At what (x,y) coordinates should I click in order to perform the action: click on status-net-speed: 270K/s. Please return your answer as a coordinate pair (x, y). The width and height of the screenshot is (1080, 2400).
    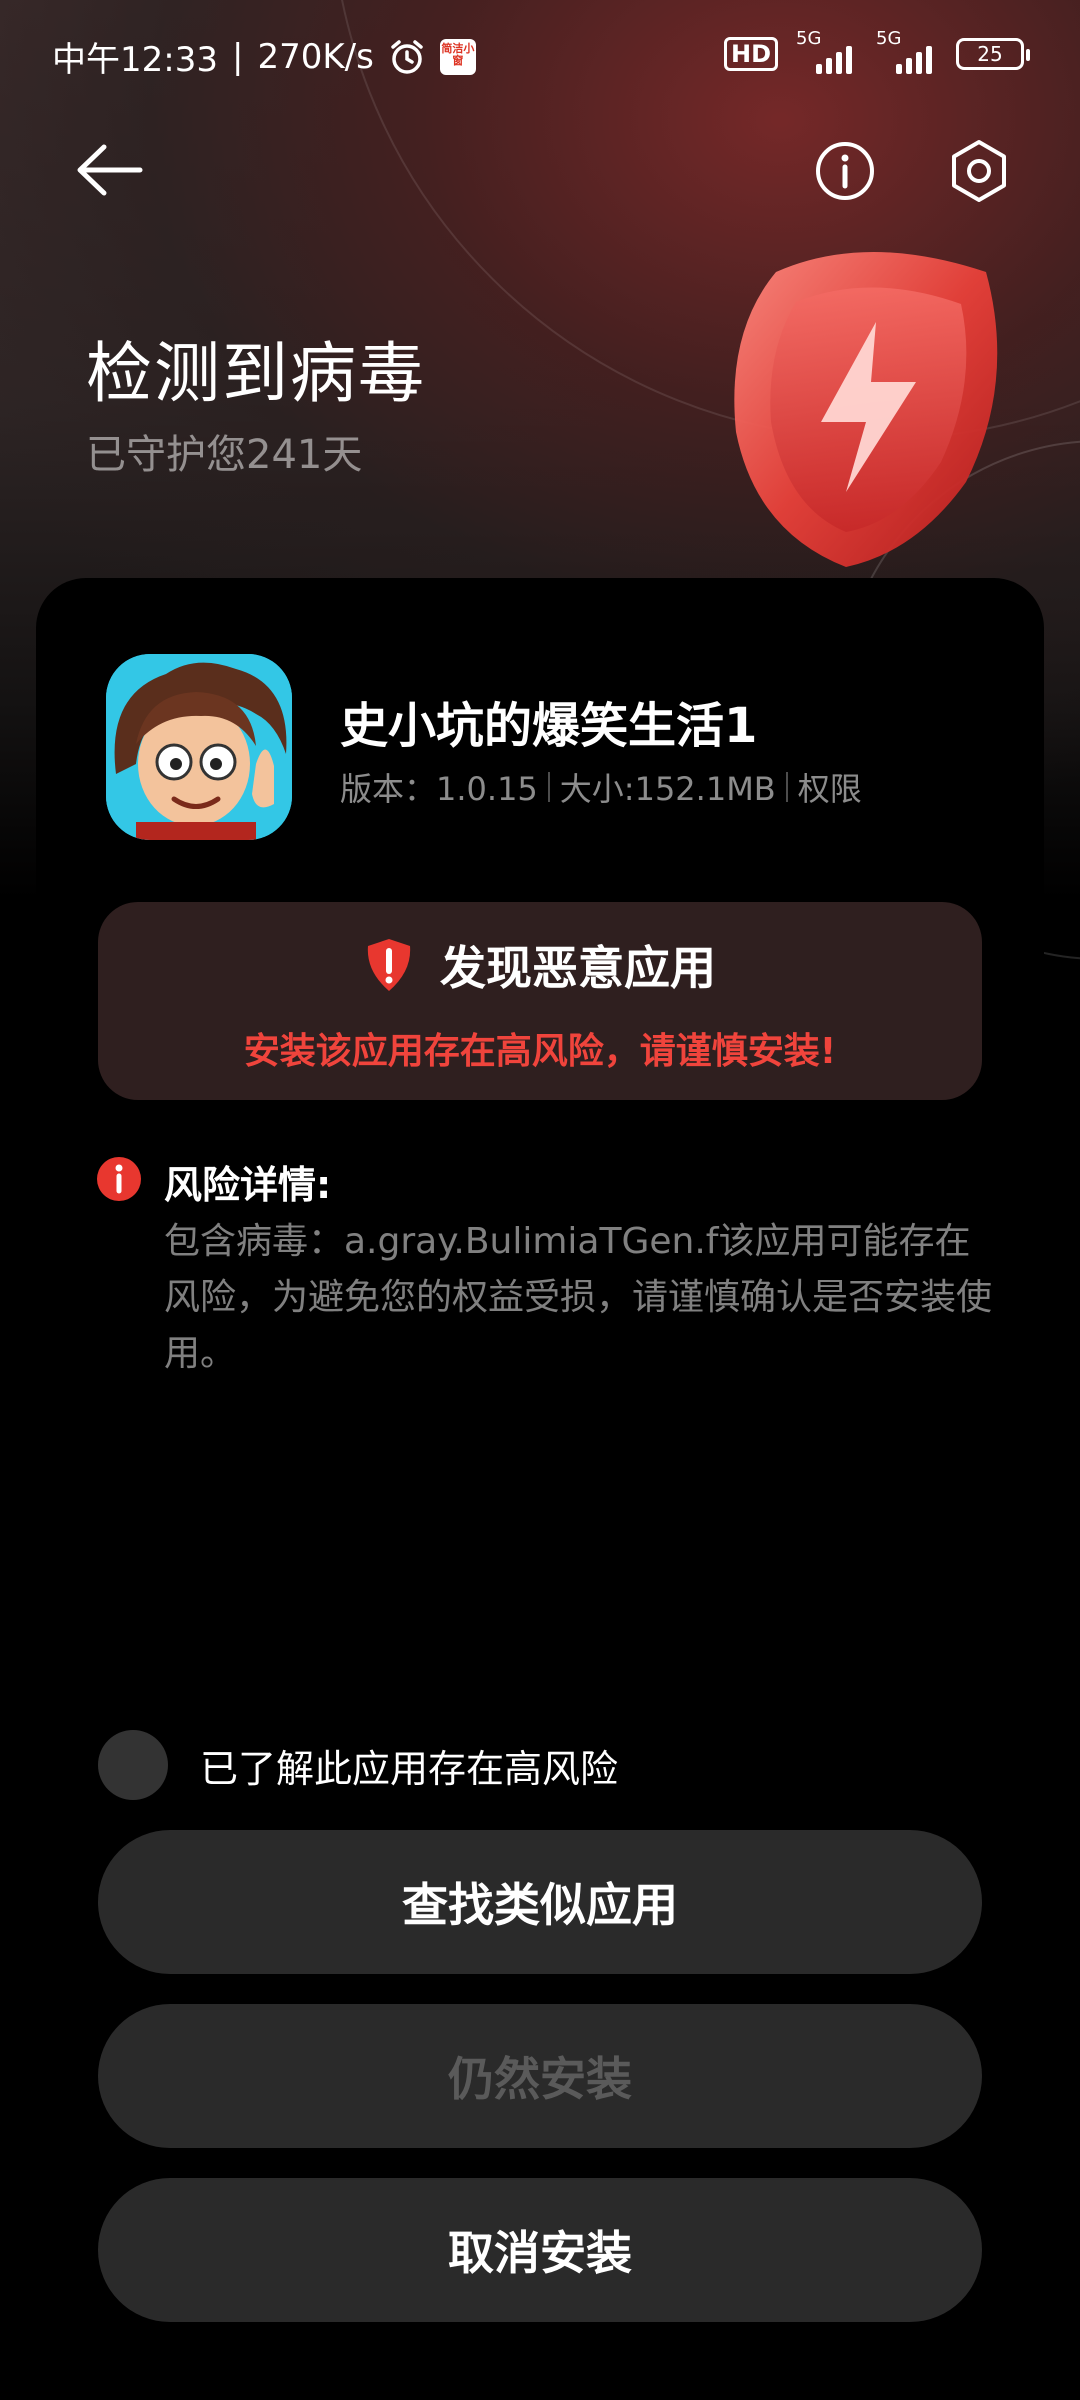
    Looking at the image, I should click on (315, 56).